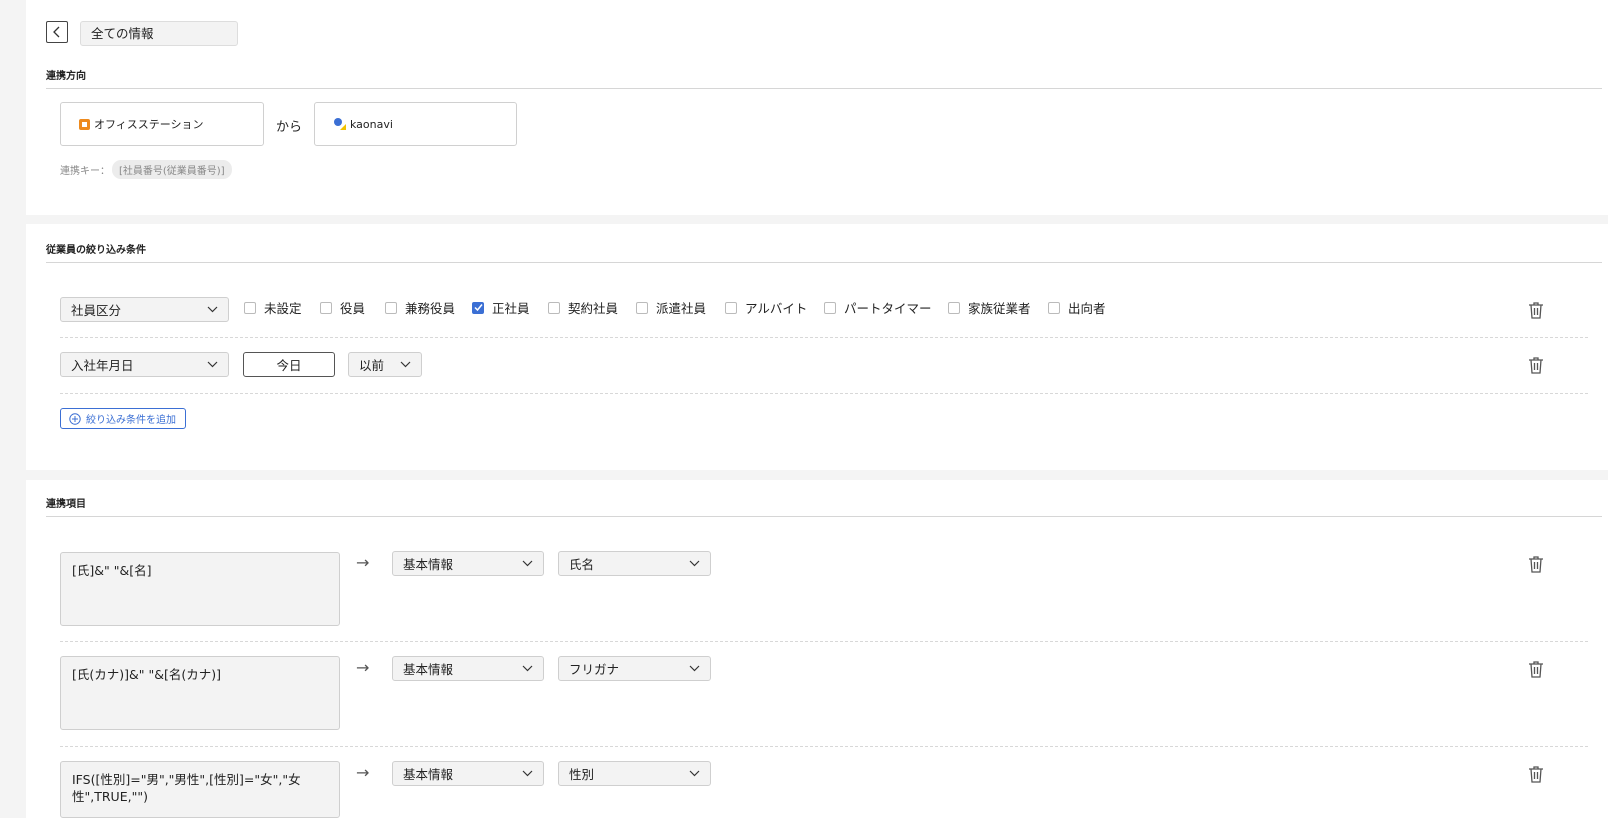 This screenshot has height=818, width=1608. What do you see at coordinates (144, 364) in the screenshot?
I see `filter-field-select-2: 入社年月日` at bounding box center [144, 364].